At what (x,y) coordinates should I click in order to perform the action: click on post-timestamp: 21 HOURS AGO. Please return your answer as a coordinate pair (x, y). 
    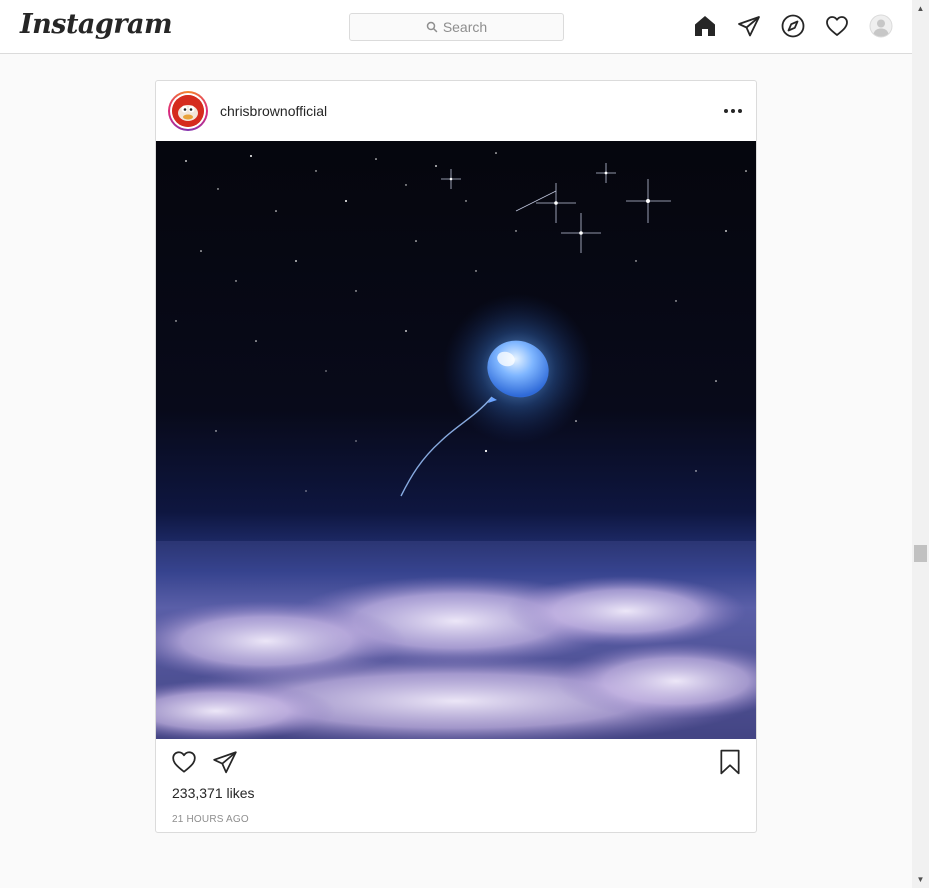
    Looking at the image, I should click on (210, 819).